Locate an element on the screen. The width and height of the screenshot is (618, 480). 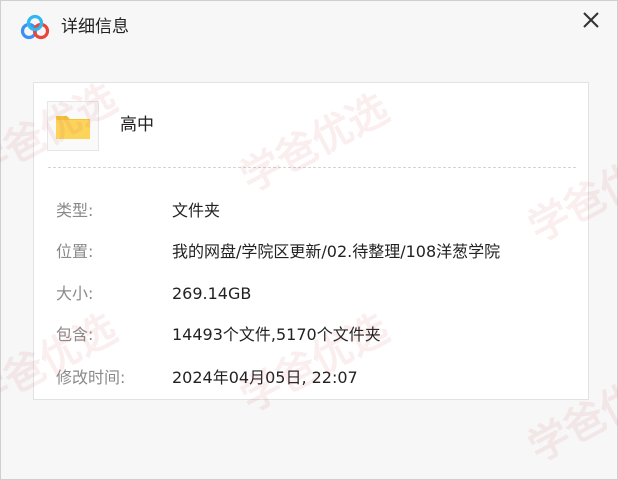
dashed-divider is located at coordinates (312, 167).